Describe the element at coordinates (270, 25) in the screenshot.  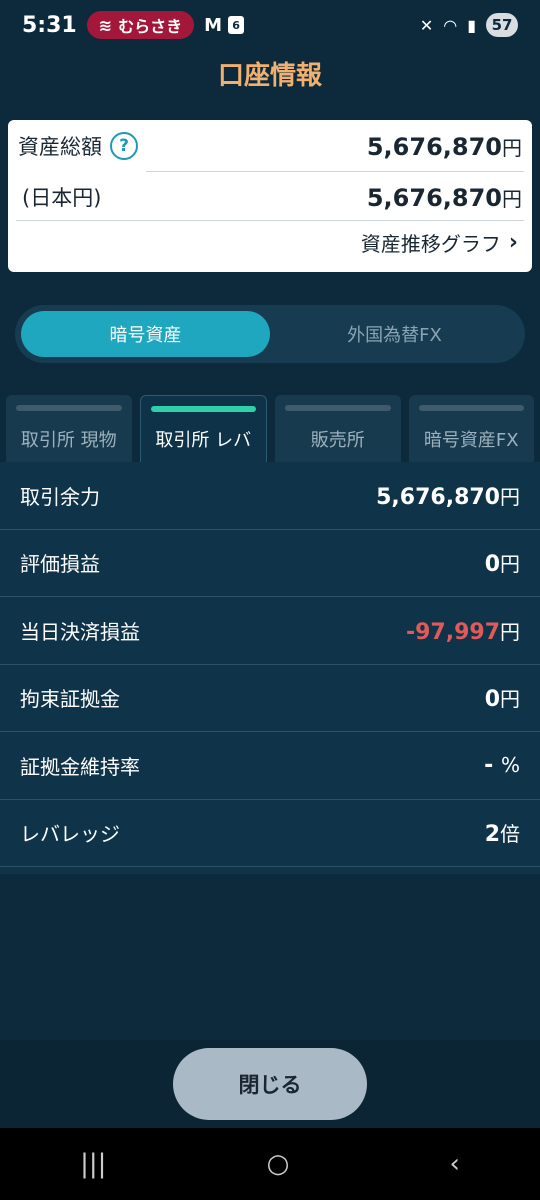
I see `status-bar: 5:31 ≋ むらさき M 6 ✕ ◠ ▮ 57` at that location.